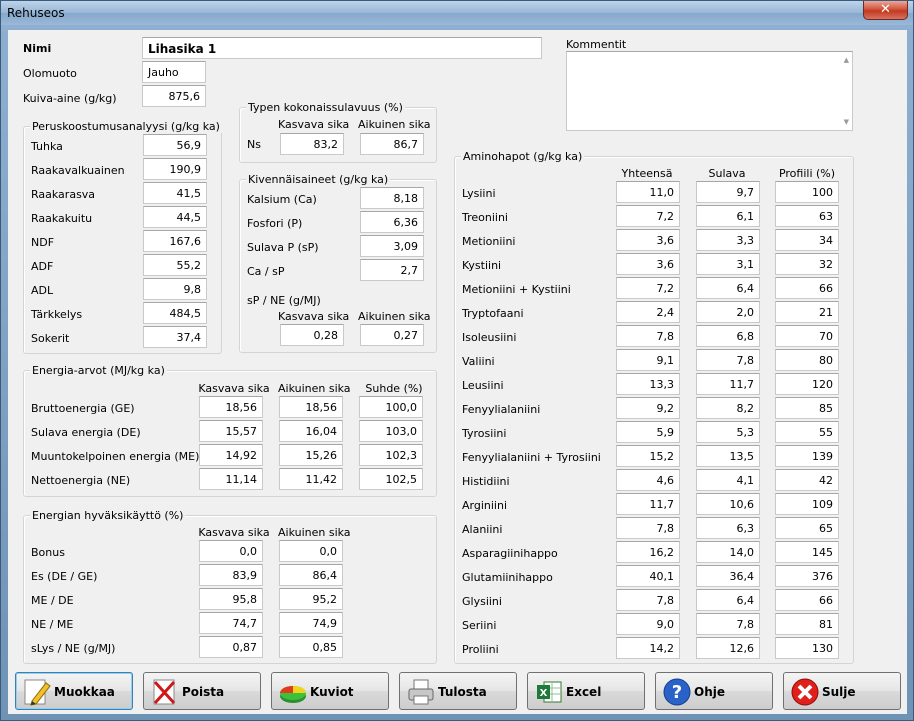  What do you see at coordinates (330, 691) in the screenshot?
I see `kuviot-button: Kuviot` at bounding box center [330, 691].